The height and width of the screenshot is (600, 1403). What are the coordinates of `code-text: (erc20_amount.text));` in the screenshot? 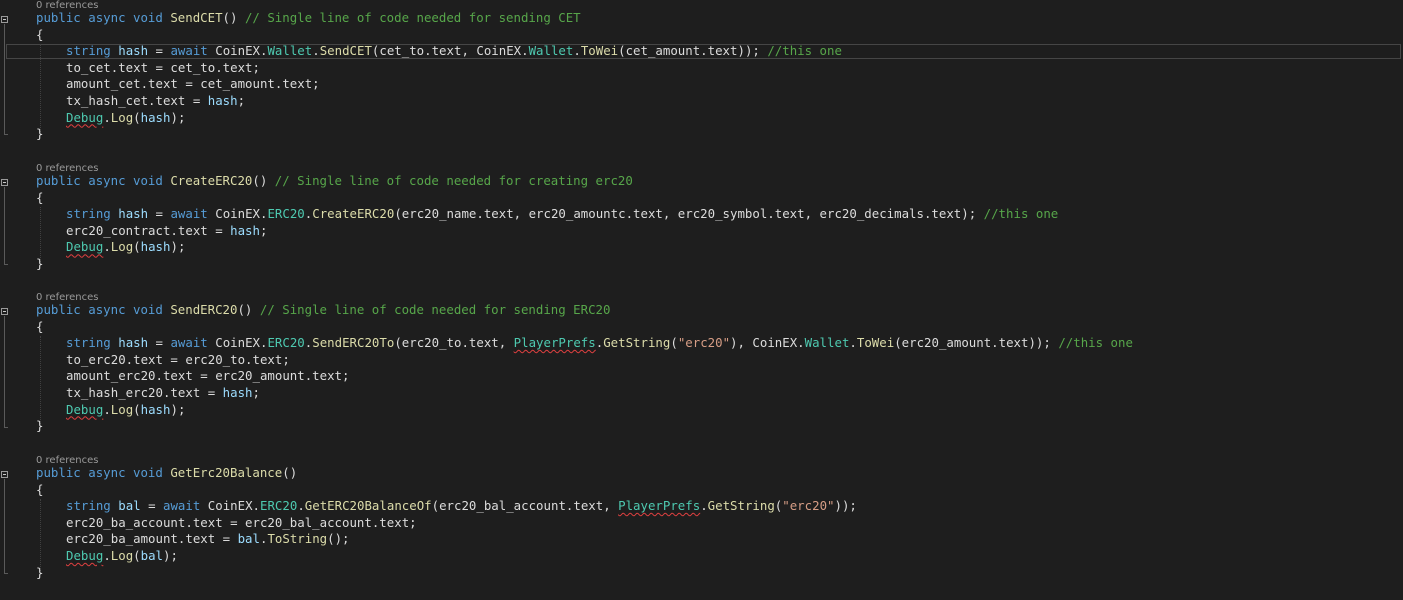 It's located at (976, 343).